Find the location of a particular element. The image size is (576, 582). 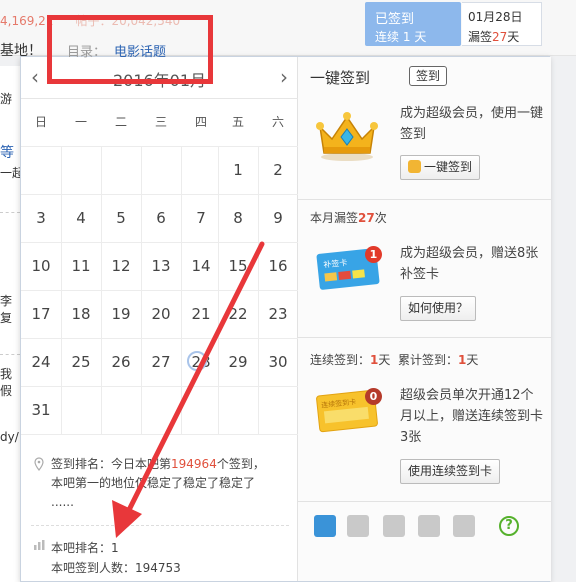

calendar-day: 31 is located at coordinates (41, 410).